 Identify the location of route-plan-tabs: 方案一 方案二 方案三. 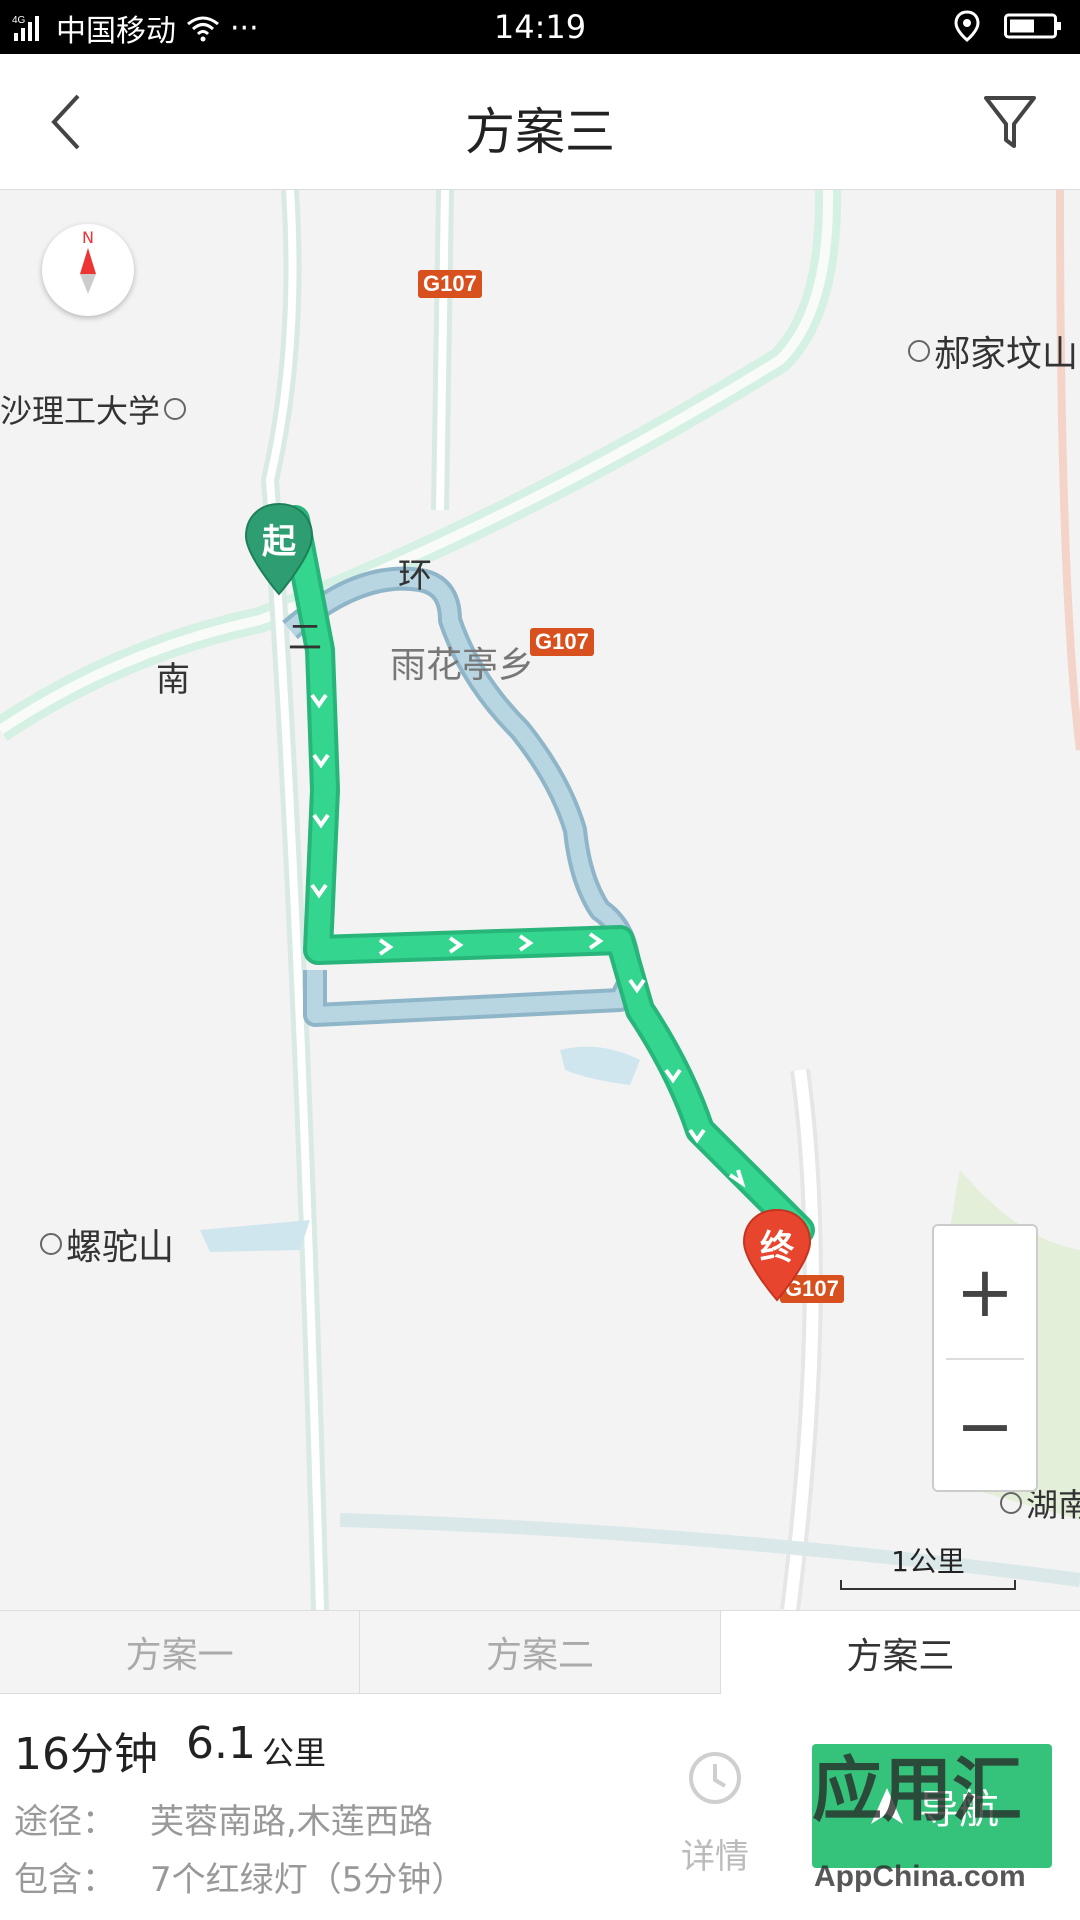
(540, 1652).